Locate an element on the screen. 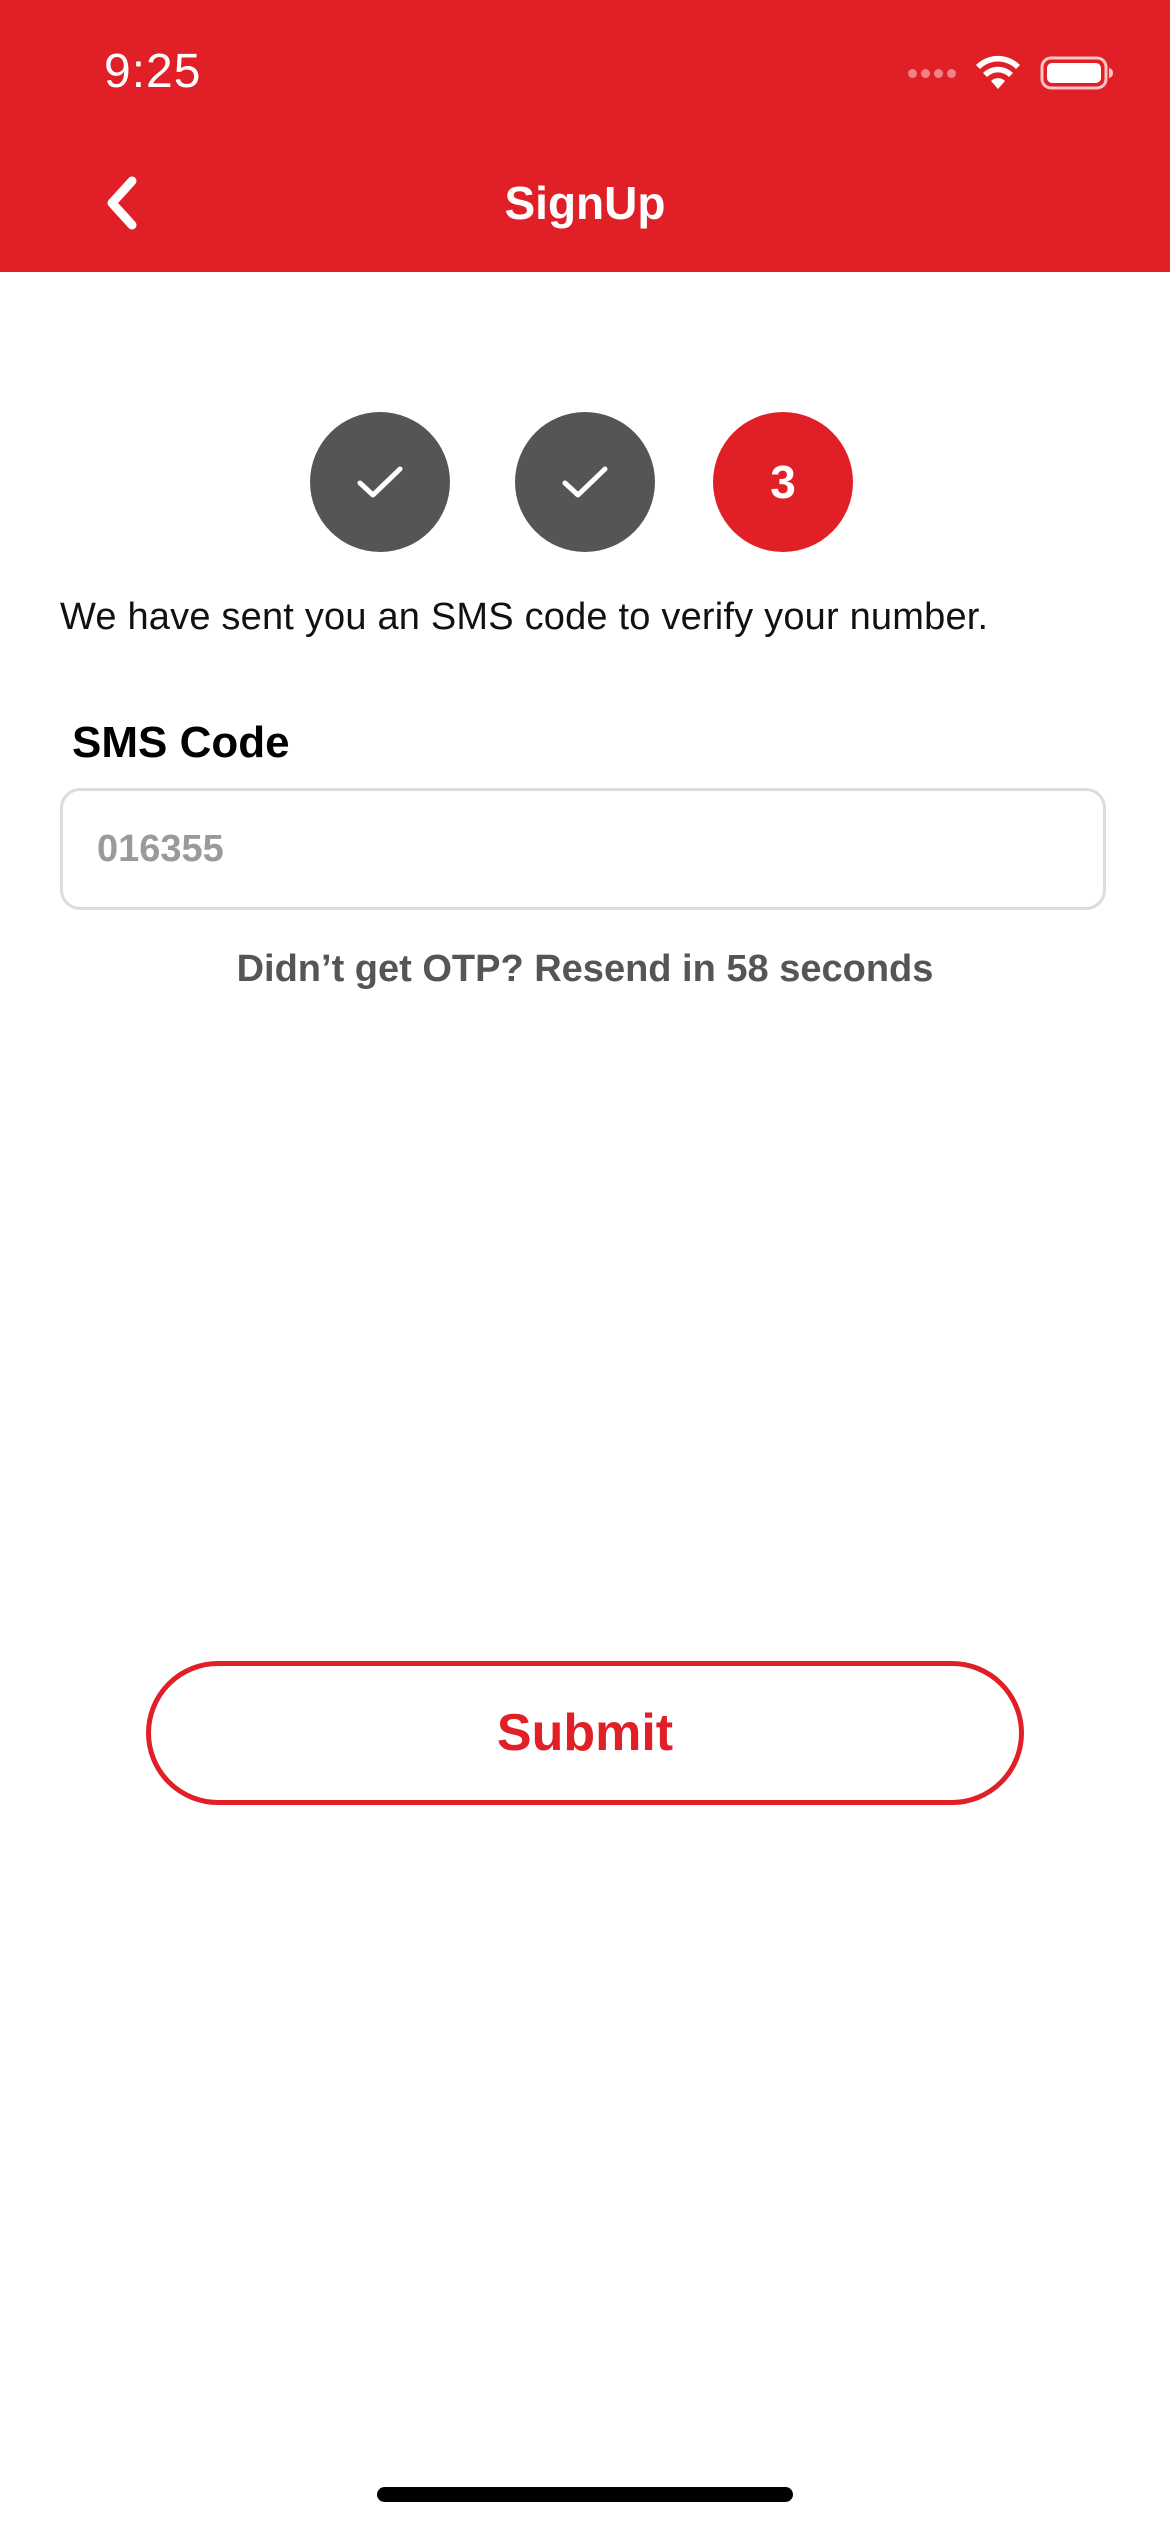 The width and height of the screenshot is (1170, 2532). step-1-completed is located at coordinates (380, 482).